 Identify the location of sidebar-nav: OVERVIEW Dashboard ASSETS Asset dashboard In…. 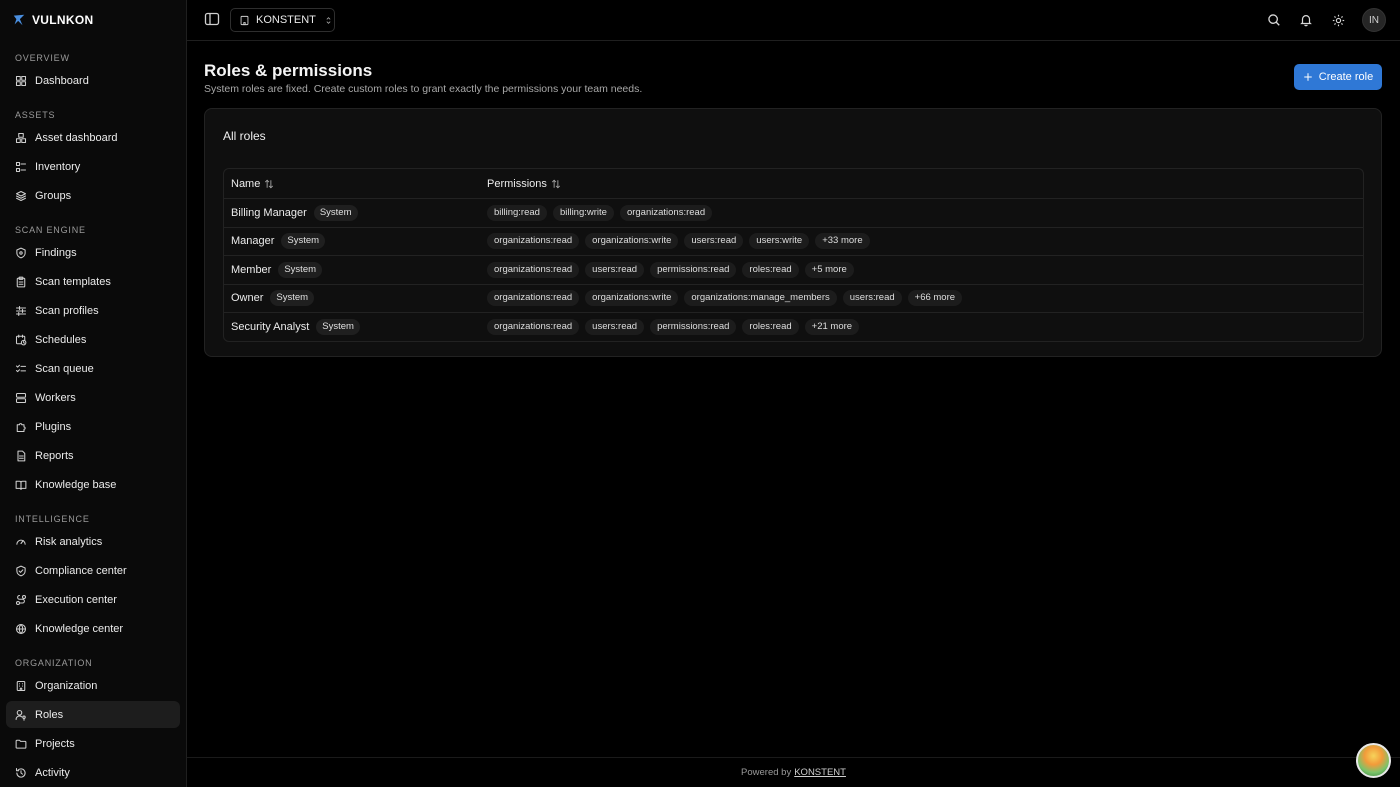
(93, 418).